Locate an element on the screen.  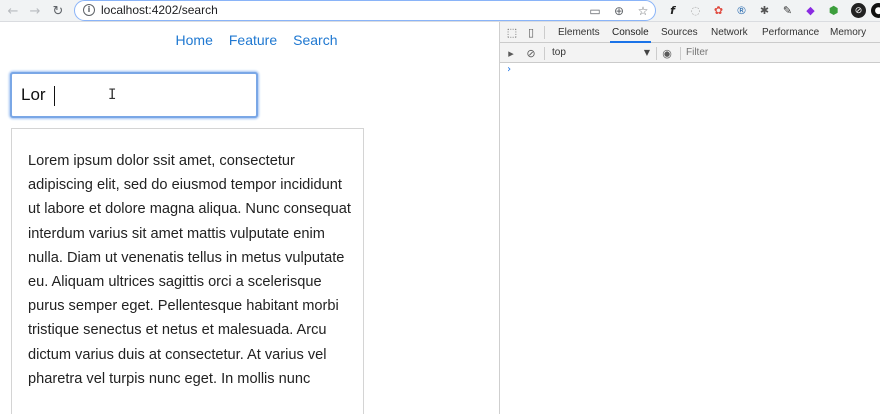
search-box: I is located at coordinates (134, 95).